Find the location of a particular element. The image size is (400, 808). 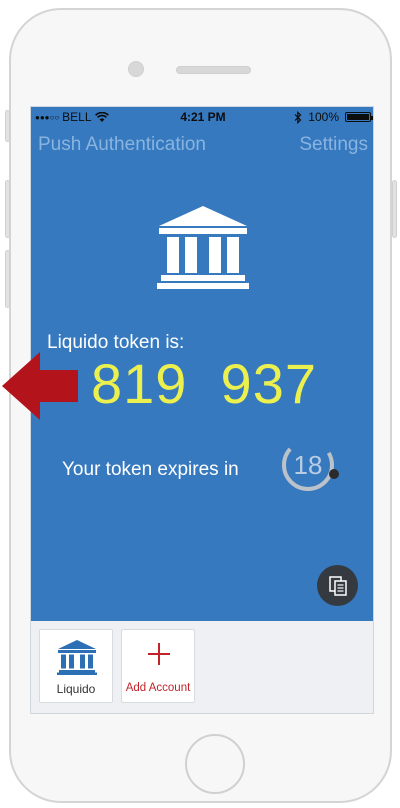

expiry-label: Your token expires in is located at coordinates (150, 469).